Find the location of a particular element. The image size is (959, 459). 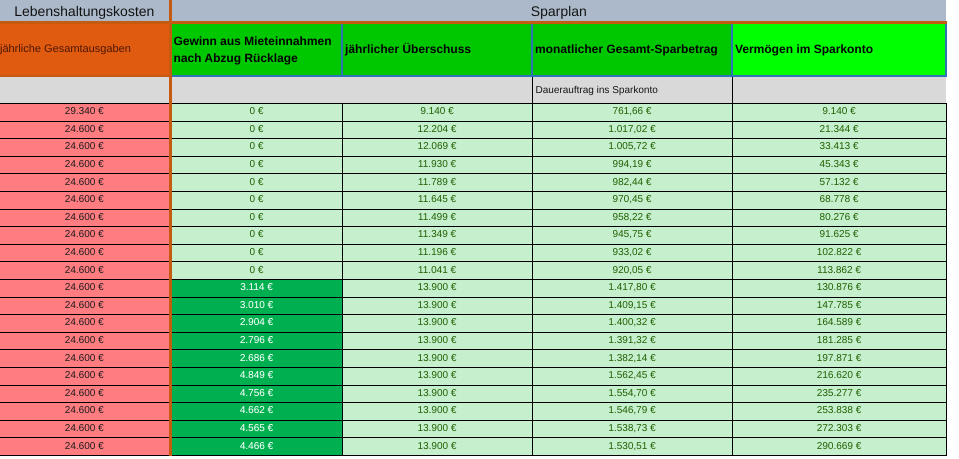

table-cell: 1.417,80 € is located at coordinates (632, 288).